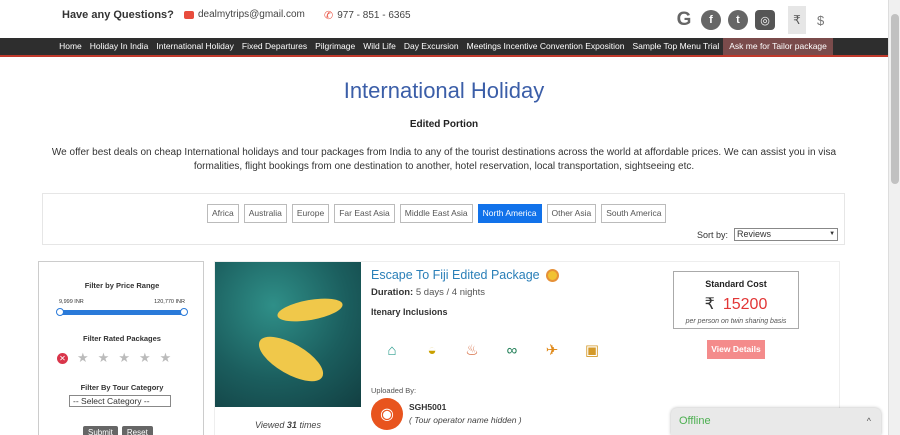 The width and height of the screenshot is (900, 435). What do you see at coordinates (310, 213) in the screenshot?
I see `region-chip-europe: Europe` at bounding box center [310, 213].